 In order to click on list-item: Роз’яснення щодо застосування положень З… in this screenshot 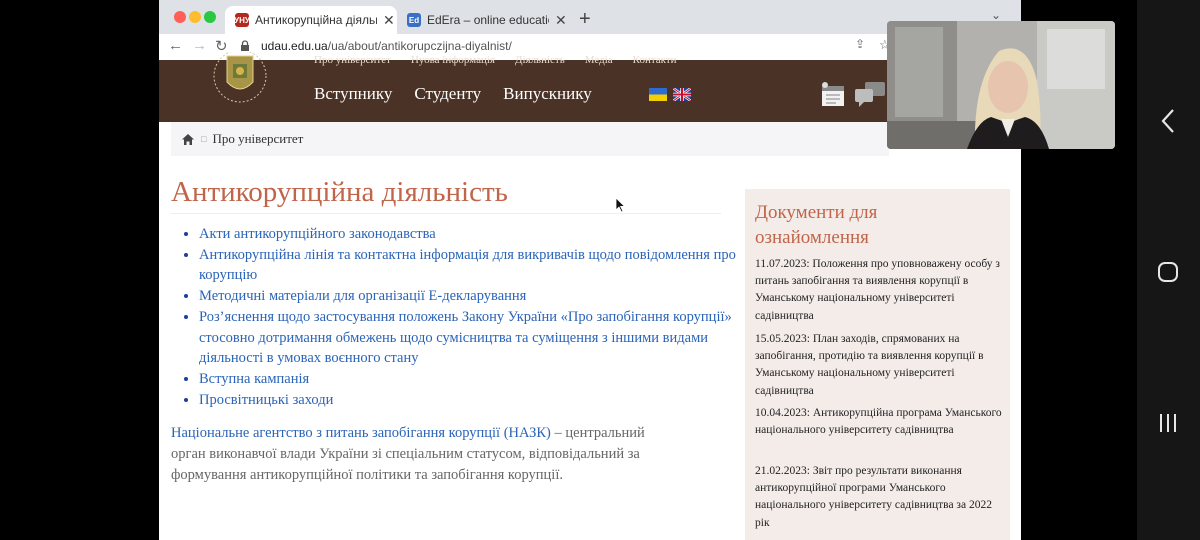, I will do `click(469, 338)`.